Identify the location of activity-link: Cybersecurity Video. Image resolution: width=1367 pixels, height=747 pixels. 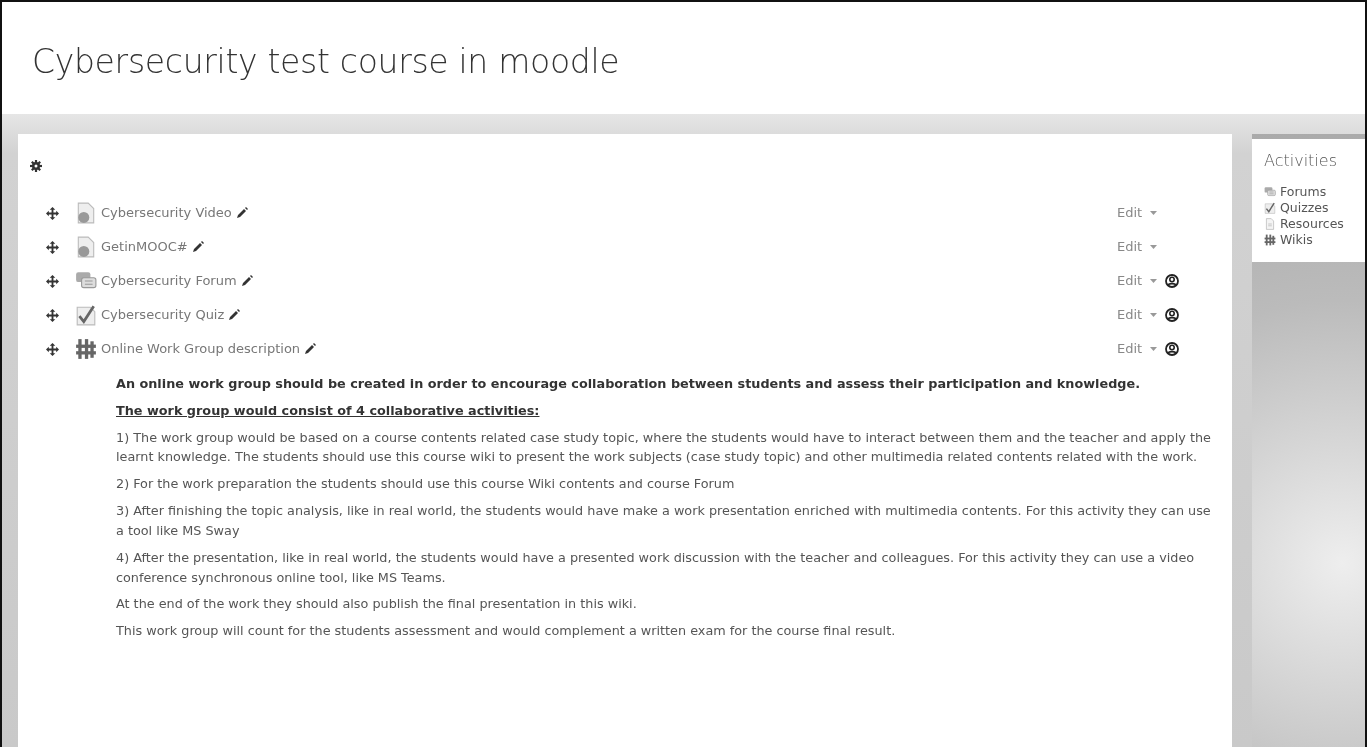
(166, 213).